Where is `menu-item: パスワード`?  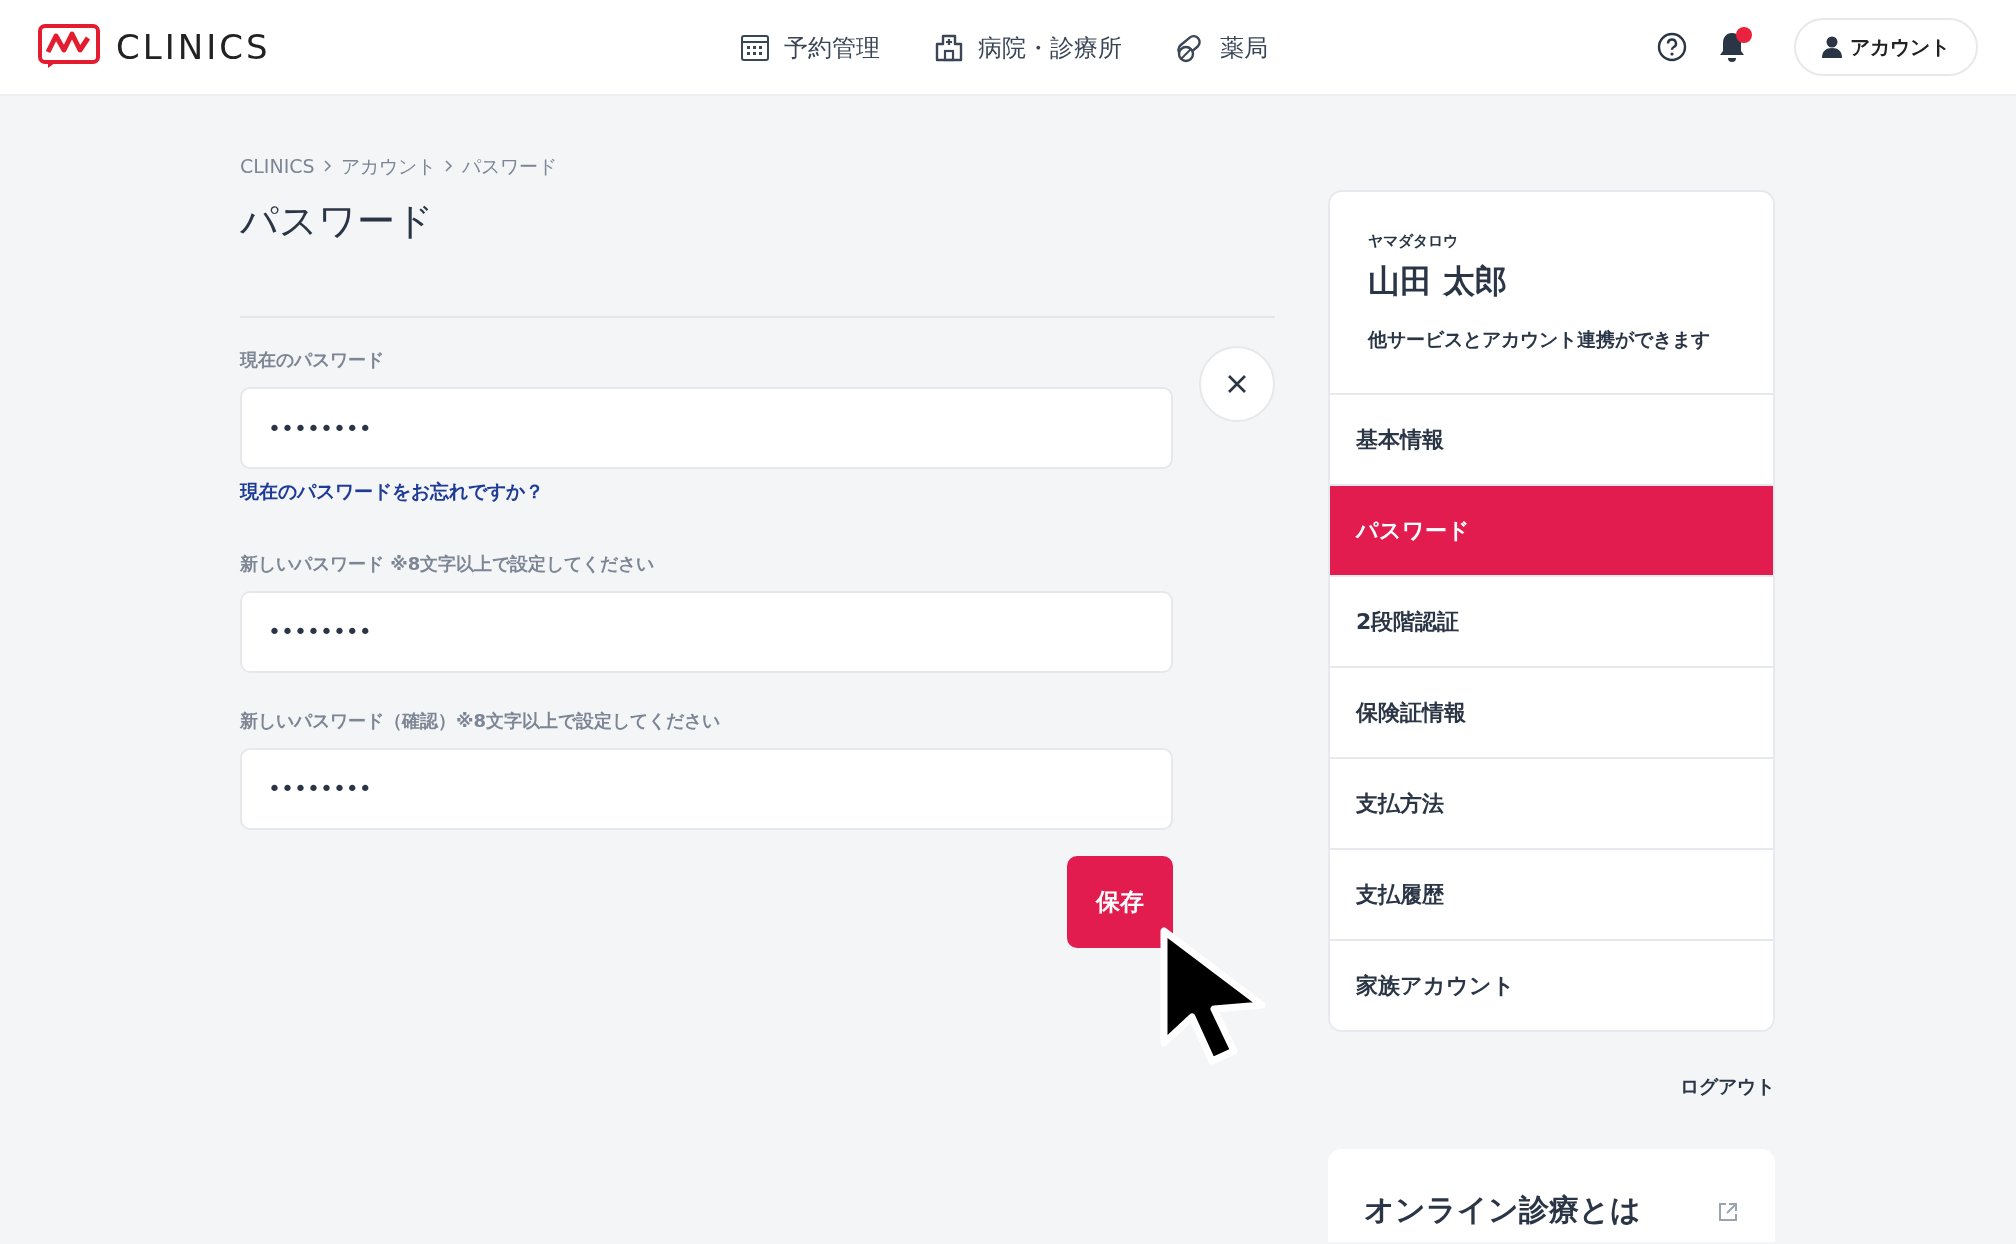 menu-item: パスワード is located at coordinates (1551, 529).